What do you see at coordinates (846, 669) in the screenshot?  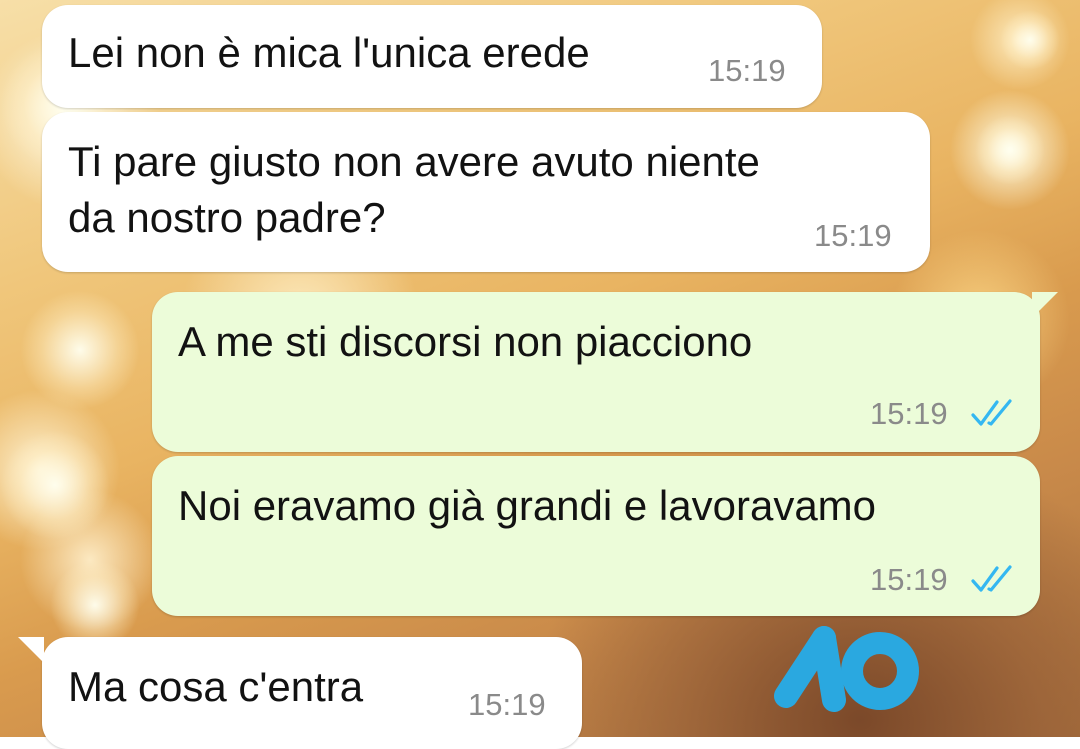 I see `logo-10-icon` at bounding box center [846, 669].